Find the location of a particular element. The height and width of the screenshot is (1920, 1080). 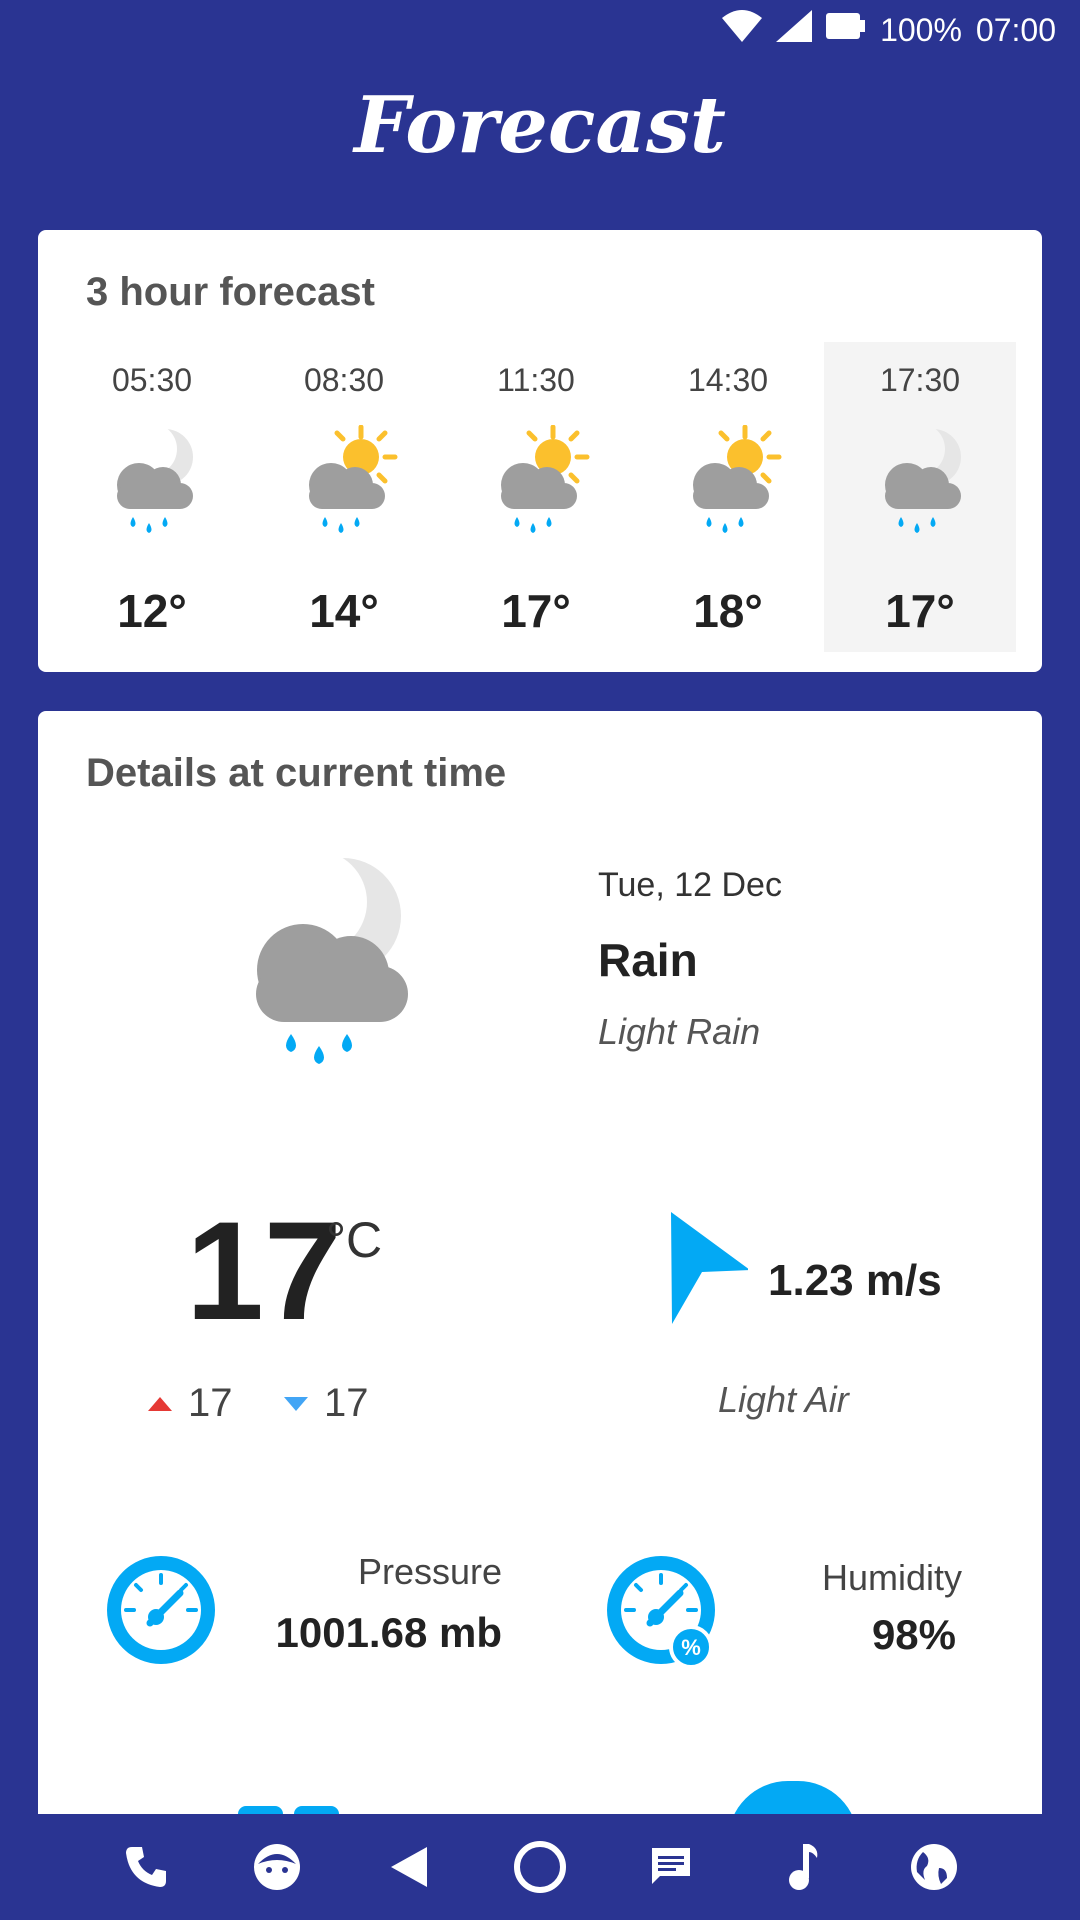

music-icon is located at coordinates (803, 1867).